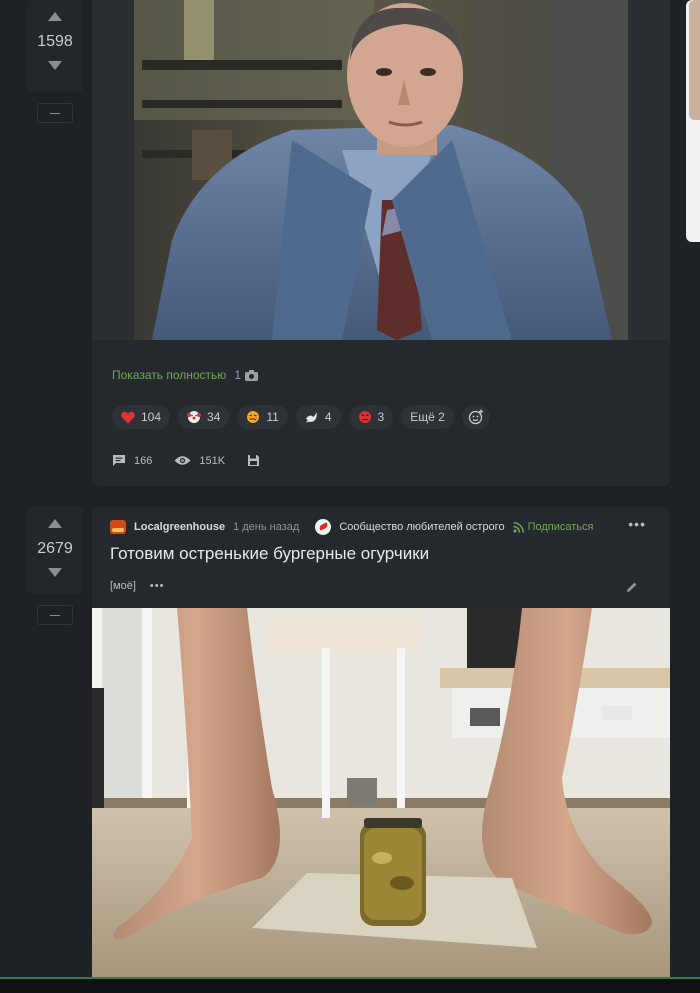 The image size is (700, 993). Describe the element at coordinates (214, 417) in the screenshot. I see `reaction-count: 34` at that location.